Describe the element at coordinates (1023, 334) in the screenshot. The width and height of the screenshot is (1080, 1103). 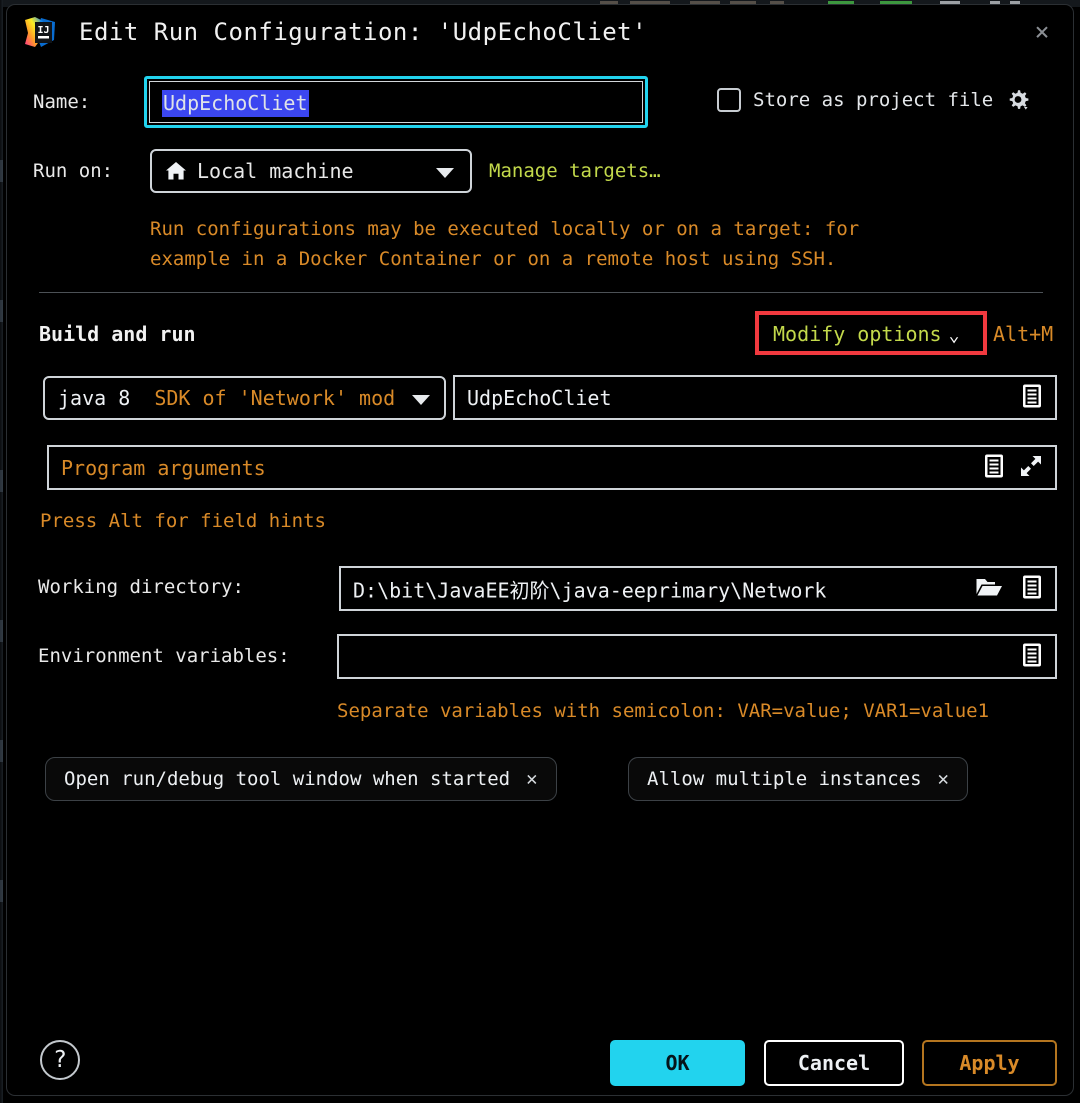
I see `modify-options-shortcut: Alt+M` at that location.